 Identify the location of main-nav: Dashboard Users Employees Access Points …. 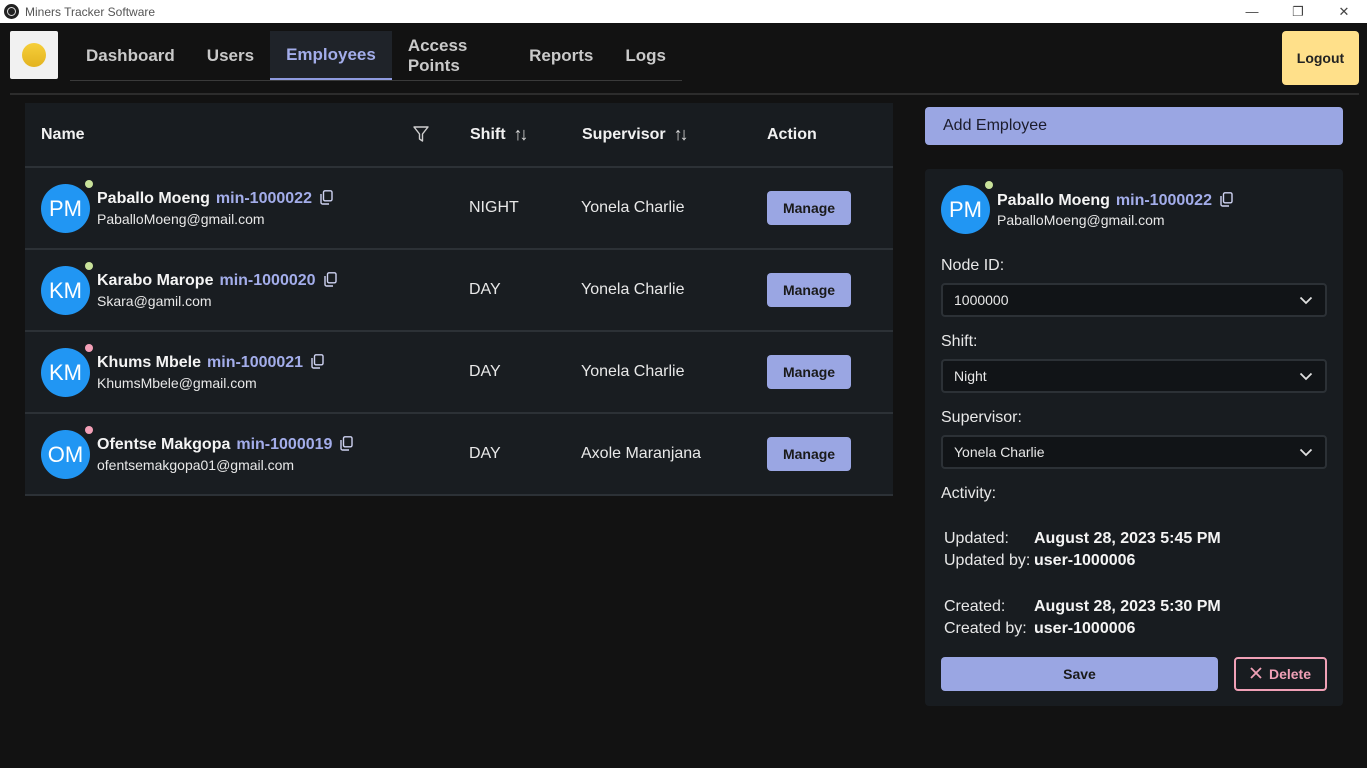
(376, 56).